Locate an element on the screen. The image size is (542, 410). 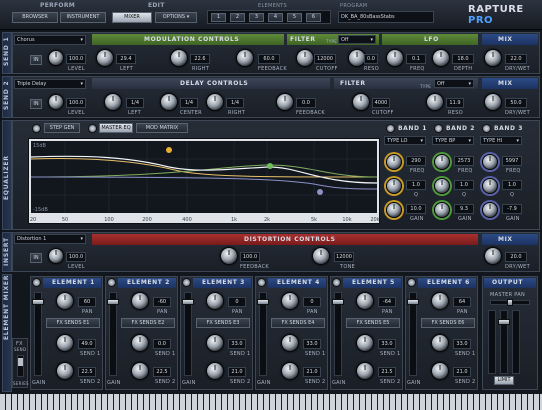
master-eq-power-icon is located at coordinates (92, 128).